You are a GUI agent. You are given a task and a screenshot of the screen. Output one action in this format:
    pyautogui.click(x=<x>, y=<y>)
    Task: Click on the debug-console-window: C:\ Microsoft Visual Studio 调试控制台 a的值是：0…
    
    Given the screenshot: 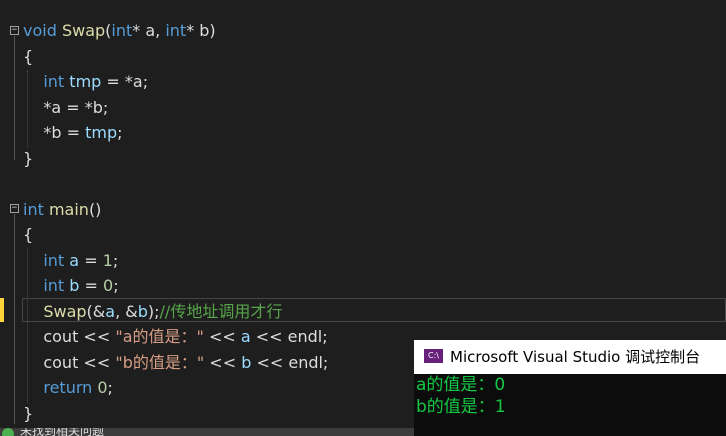 What is the action you would take?
    pyautogui.click(x=570, y=388)
    